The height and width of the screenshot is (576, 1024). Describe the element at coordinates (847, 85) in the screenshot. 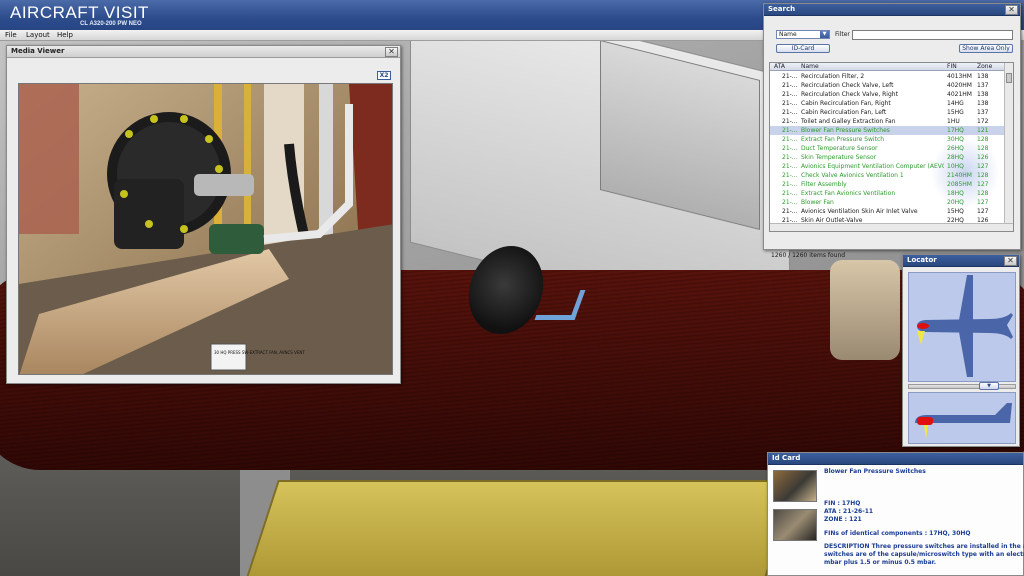

I see `cell-name: Recirculation Check Valve, Left` at that location.